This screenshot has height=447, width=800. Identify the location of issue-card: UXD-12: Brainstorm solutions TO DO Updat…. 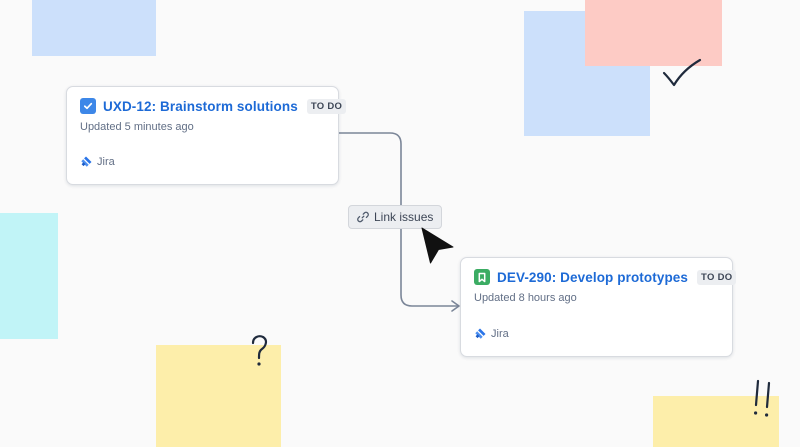
(206, 135).